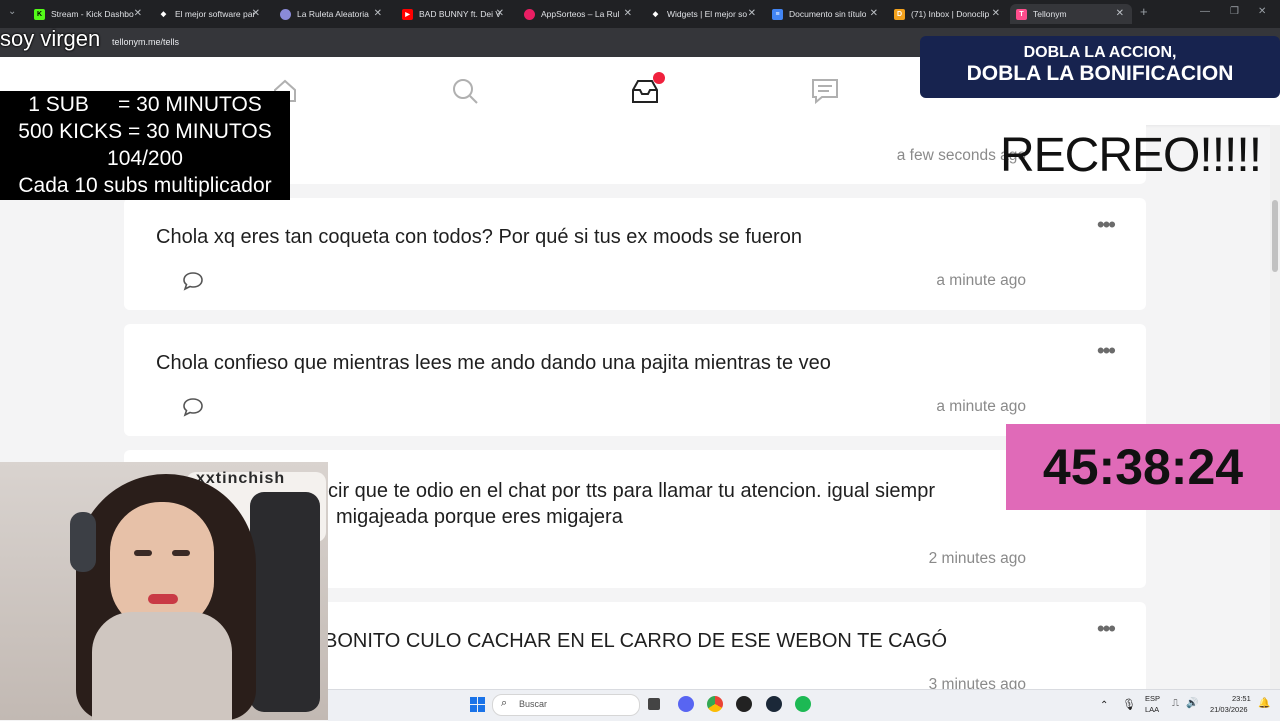 The width and height of the screenshot is (1280, 721). I want to click on subs-line: Cada 10 subs multiplicador, so click(145, 185).